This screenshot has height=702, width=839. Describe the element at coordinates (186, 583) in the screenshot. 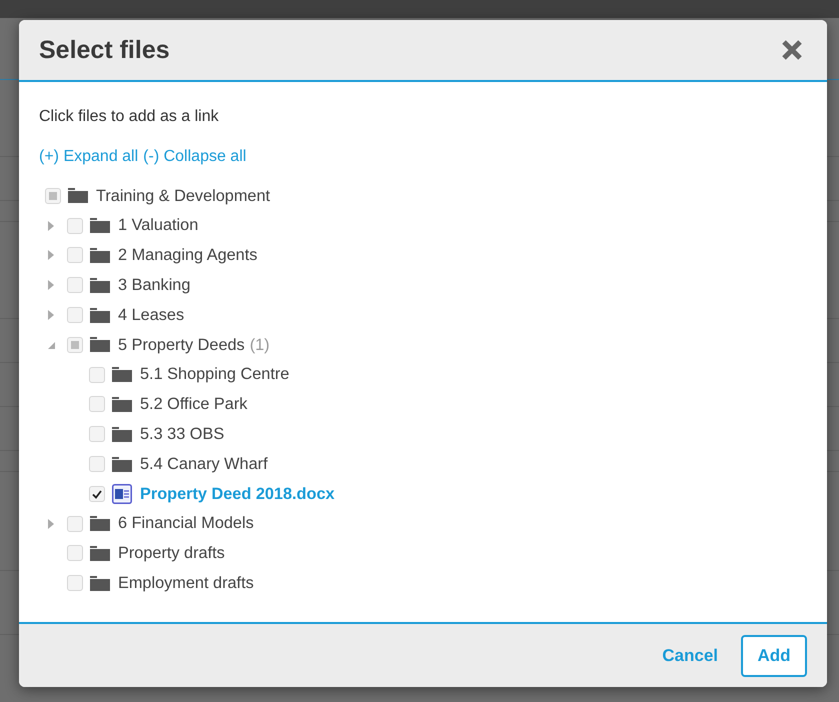

I see `folder-name: Employment drafts` at that location.